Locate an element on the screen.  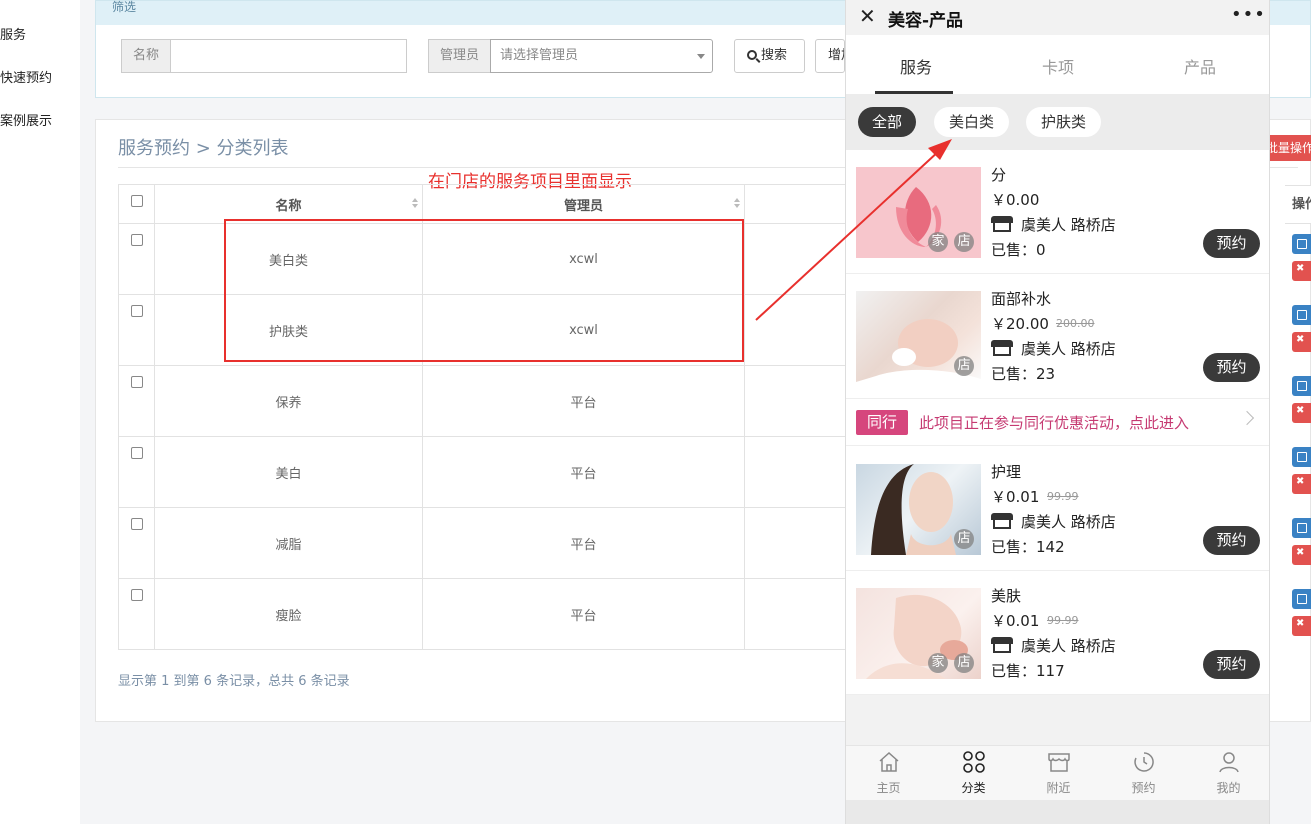
product-name: 面部补水 is located at coordinates (1021, 299).